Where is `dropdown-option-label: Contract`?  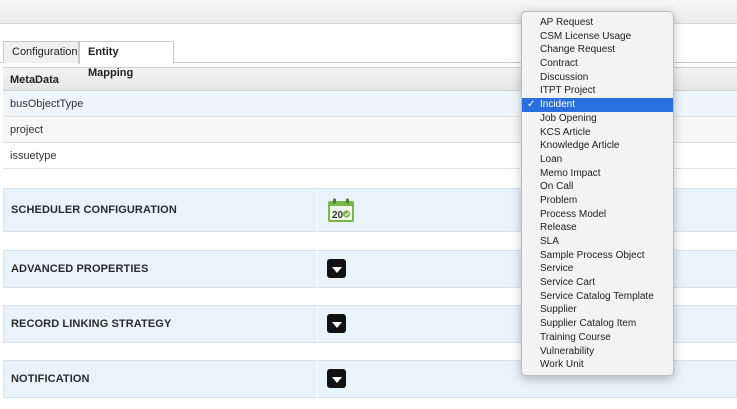
dropdown-option-label: Contract is located at coordinates (559, 64).